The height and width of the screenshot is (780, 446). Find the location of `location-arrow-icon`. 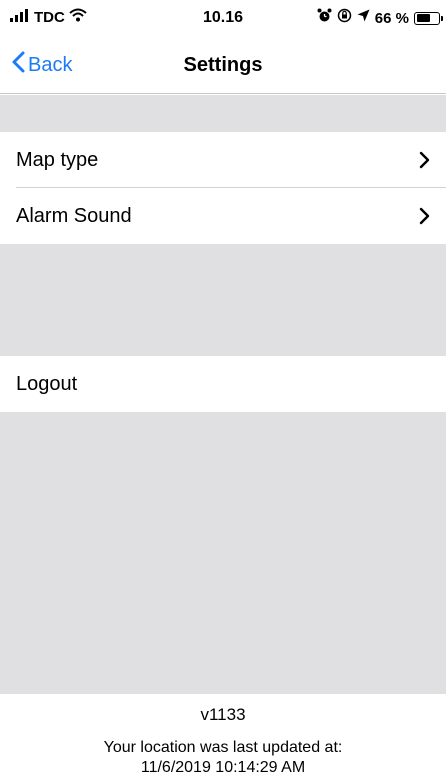

location-arrow-icon is located at coordinates (363, 18).